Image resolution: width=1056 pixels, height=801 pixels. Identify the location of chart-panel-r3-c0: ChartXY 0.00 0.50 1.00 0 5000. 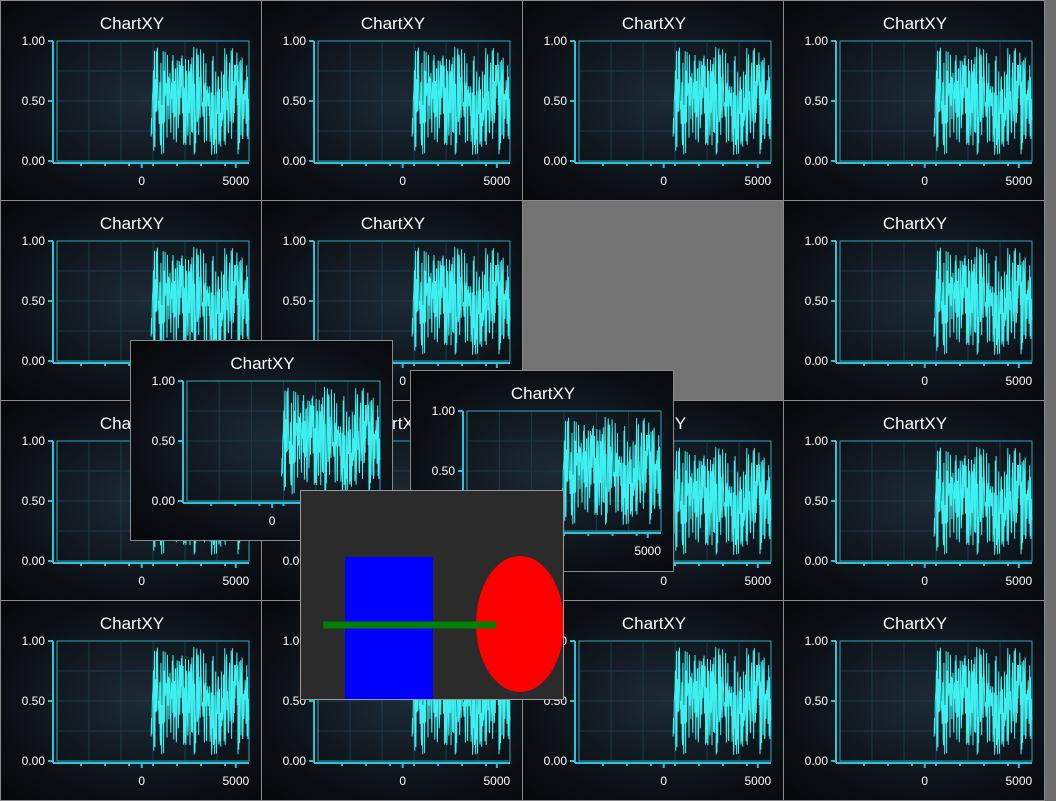
(131, 700).